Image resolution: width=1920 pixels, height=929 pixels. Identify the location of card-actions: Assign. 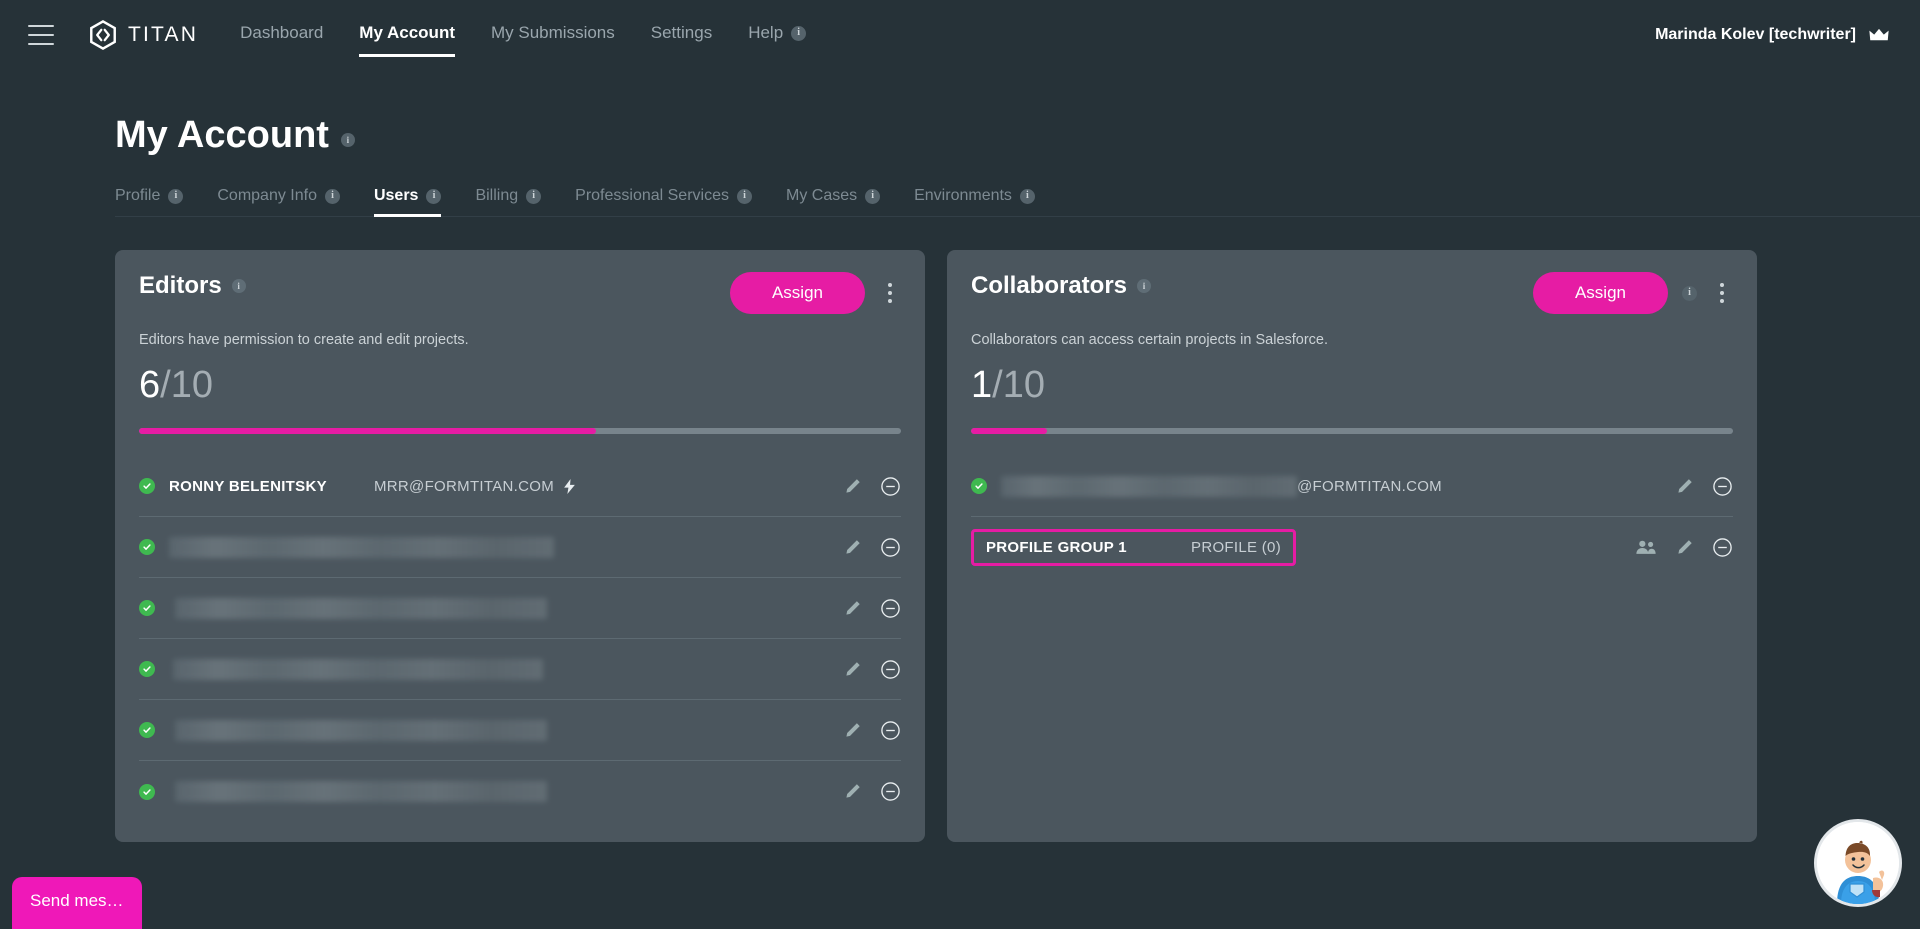
(815, 293).